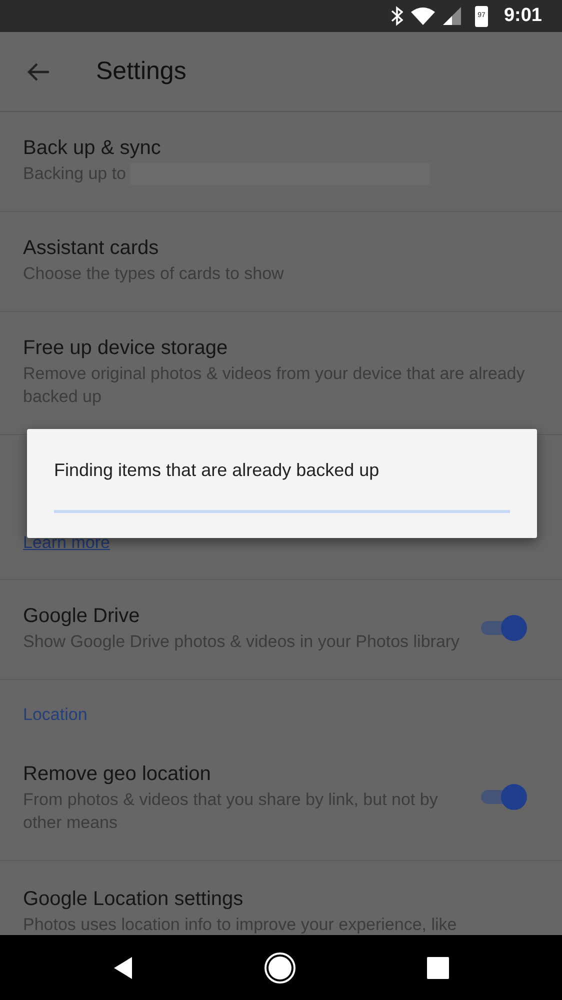  I want to click on setting-title: Free up device storage, so click(126, 348).